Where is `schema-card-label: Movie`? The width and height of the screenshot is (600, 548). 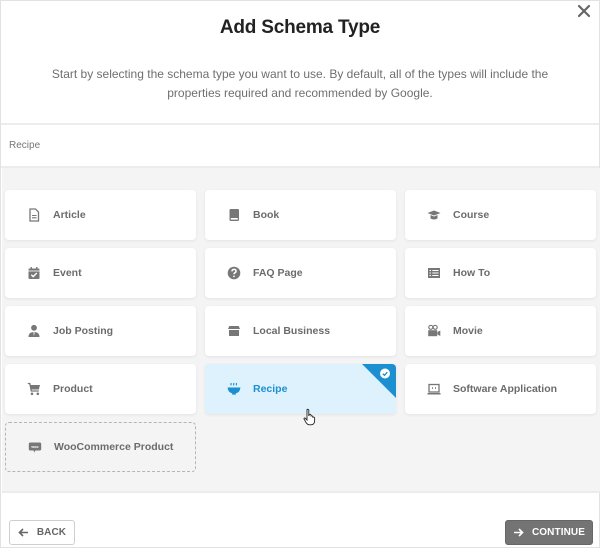
schema-card-label: Movie is located at coordinates (468, 331).